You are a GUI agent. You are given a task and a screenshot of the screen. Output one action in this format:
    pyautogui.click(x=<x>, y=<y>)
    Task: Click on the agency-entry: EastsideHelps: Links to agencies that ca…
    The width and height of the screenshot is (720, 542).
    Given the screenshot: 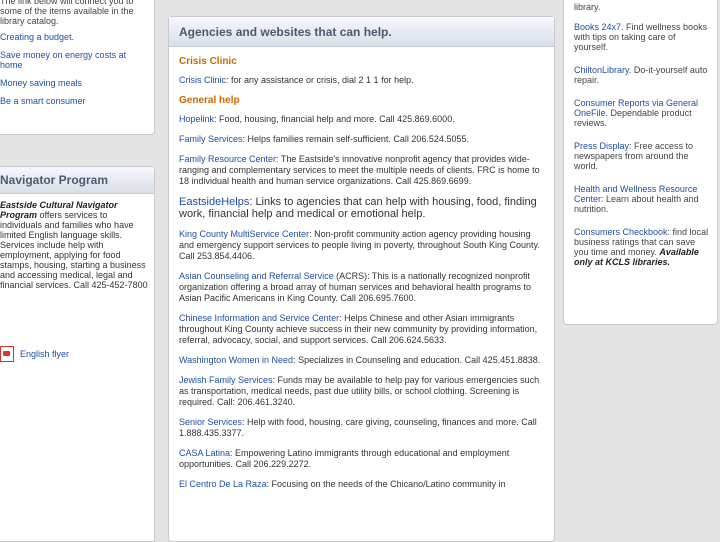 What is the action you would take?
    pyautogui.click(x=361, y=208)
    